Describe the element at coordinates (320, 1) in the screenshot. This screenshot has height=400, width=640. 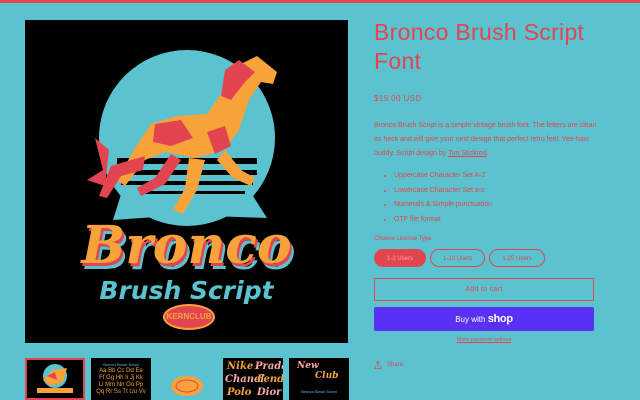
I see `announcement-bar` at that location.